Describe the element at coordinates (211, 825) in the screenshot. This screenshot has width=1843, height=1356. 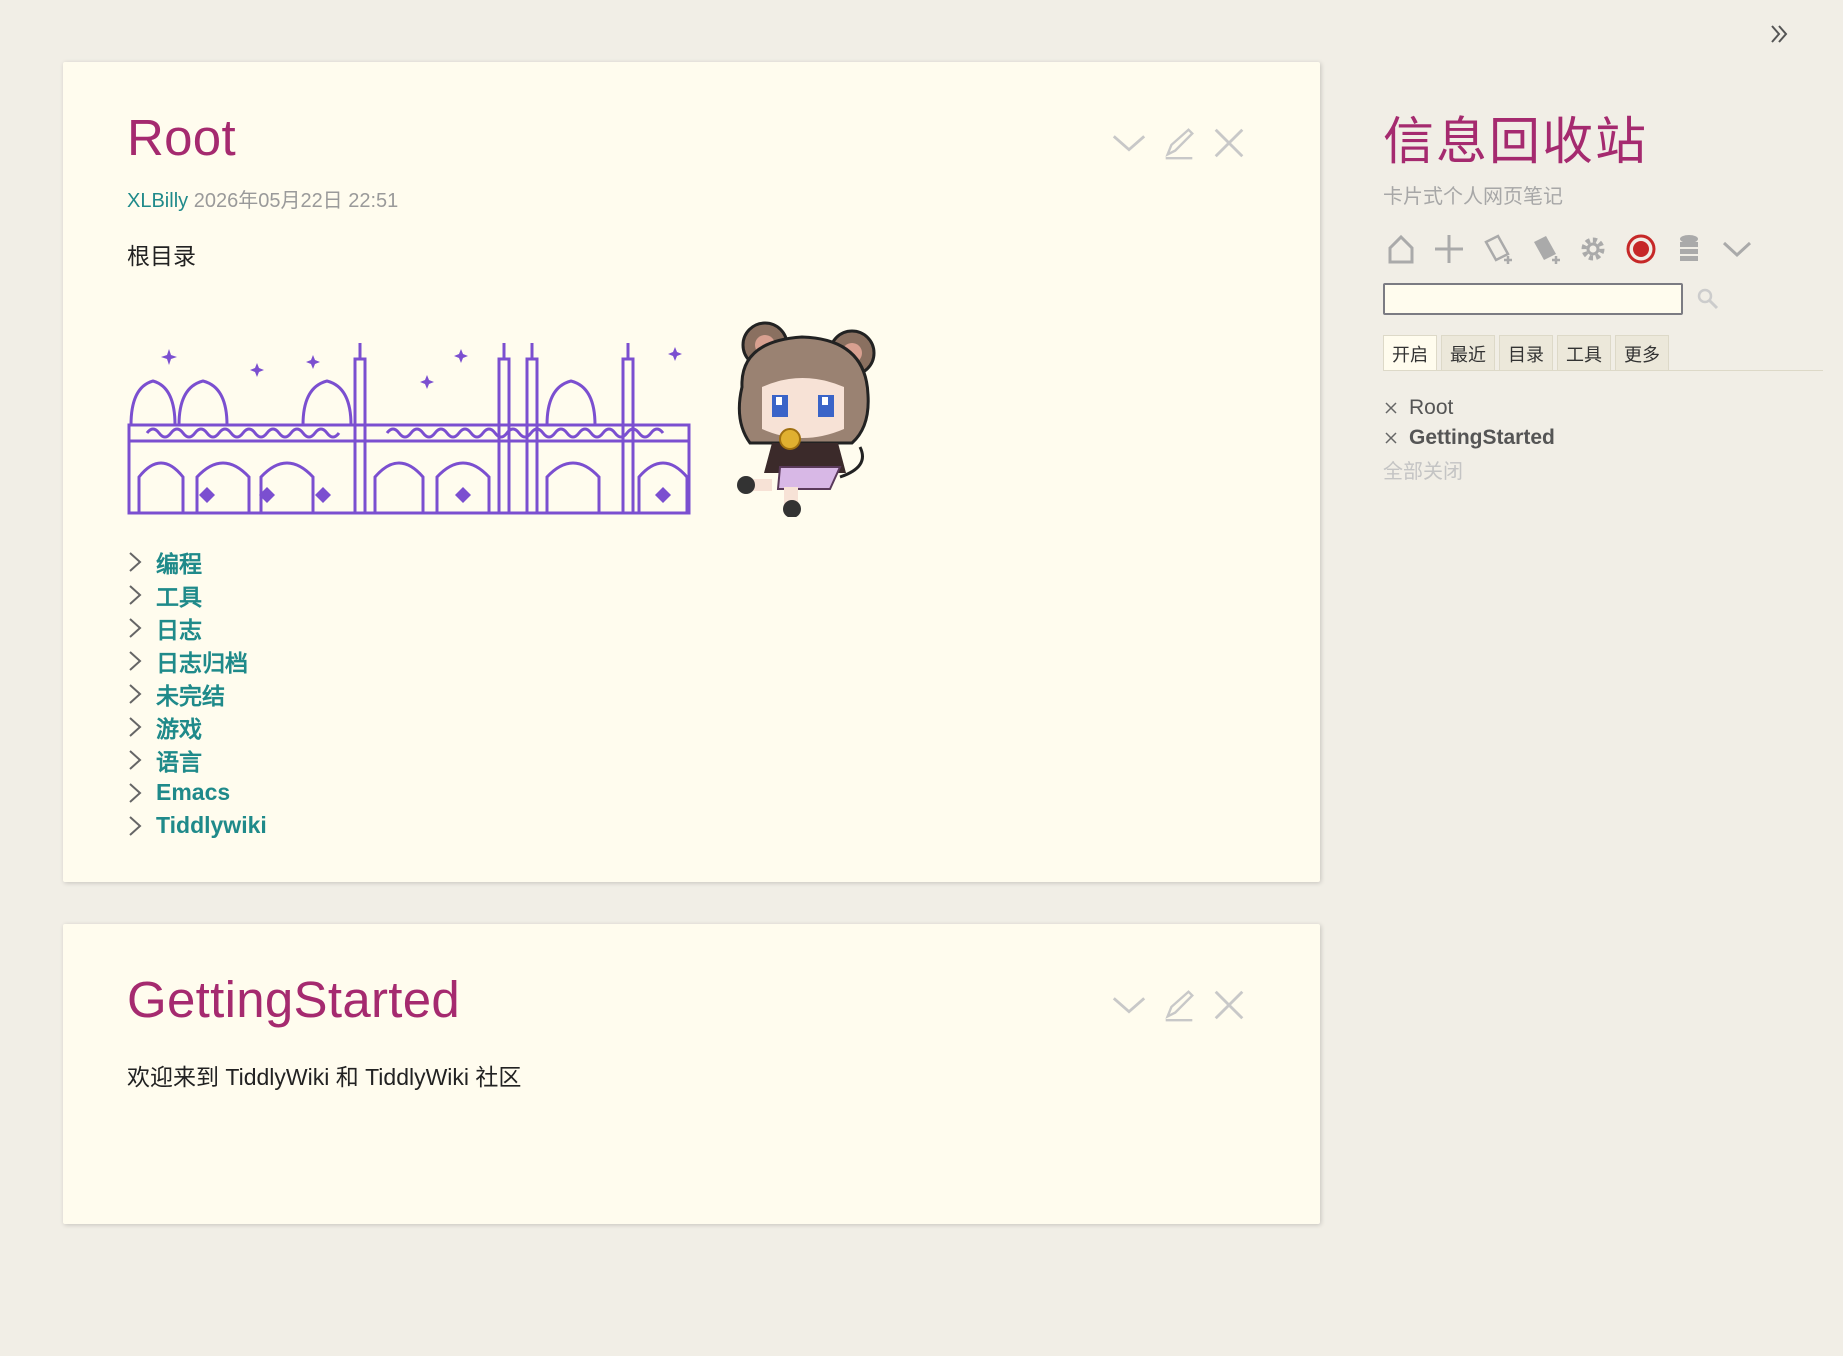
I see `toc-link: Tiddlywiki` at that location.